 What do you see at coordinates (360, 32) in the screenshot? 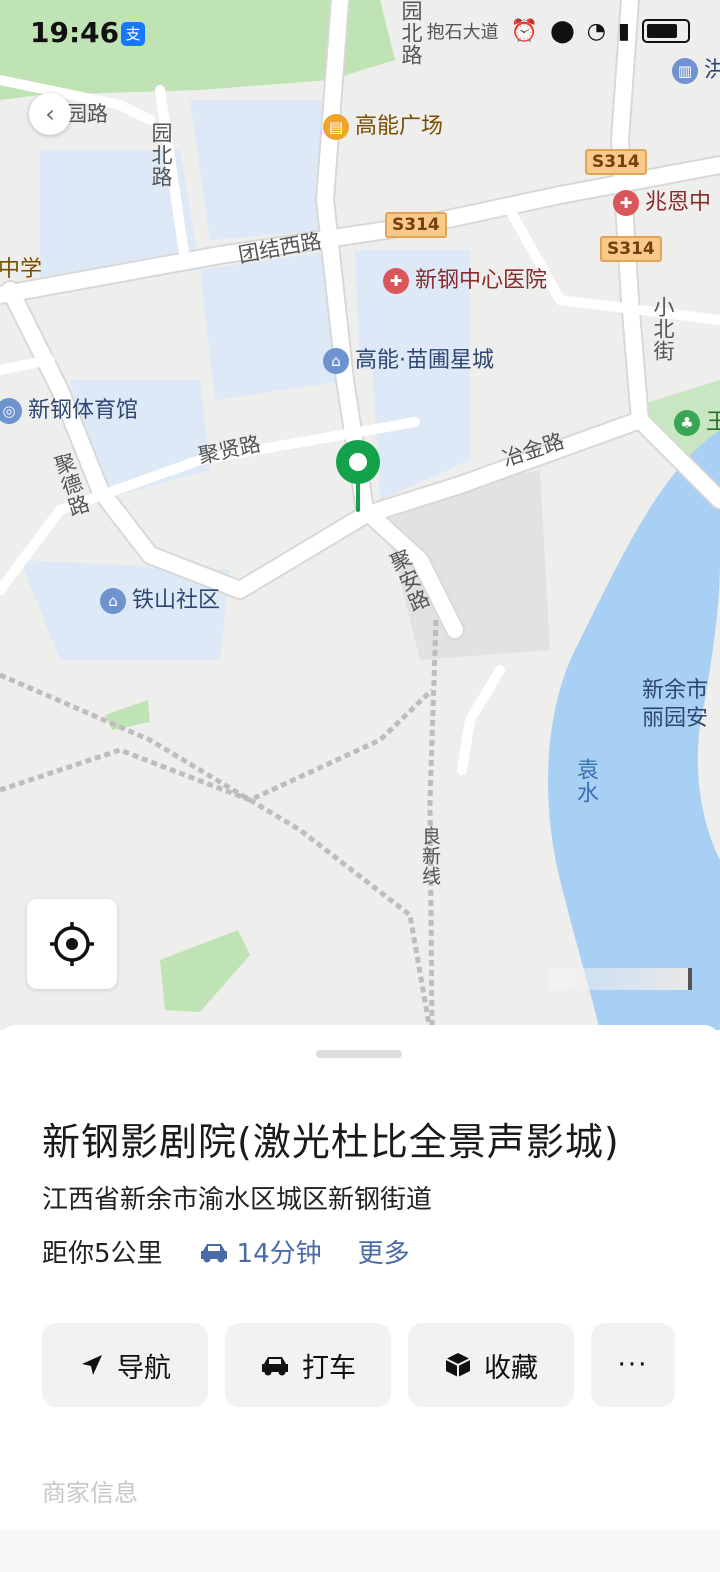
I see `status-bar: 19:46 支 抱石大道 ⏰ ⬤ ◔ ▮` at bounding box center [360, 32].